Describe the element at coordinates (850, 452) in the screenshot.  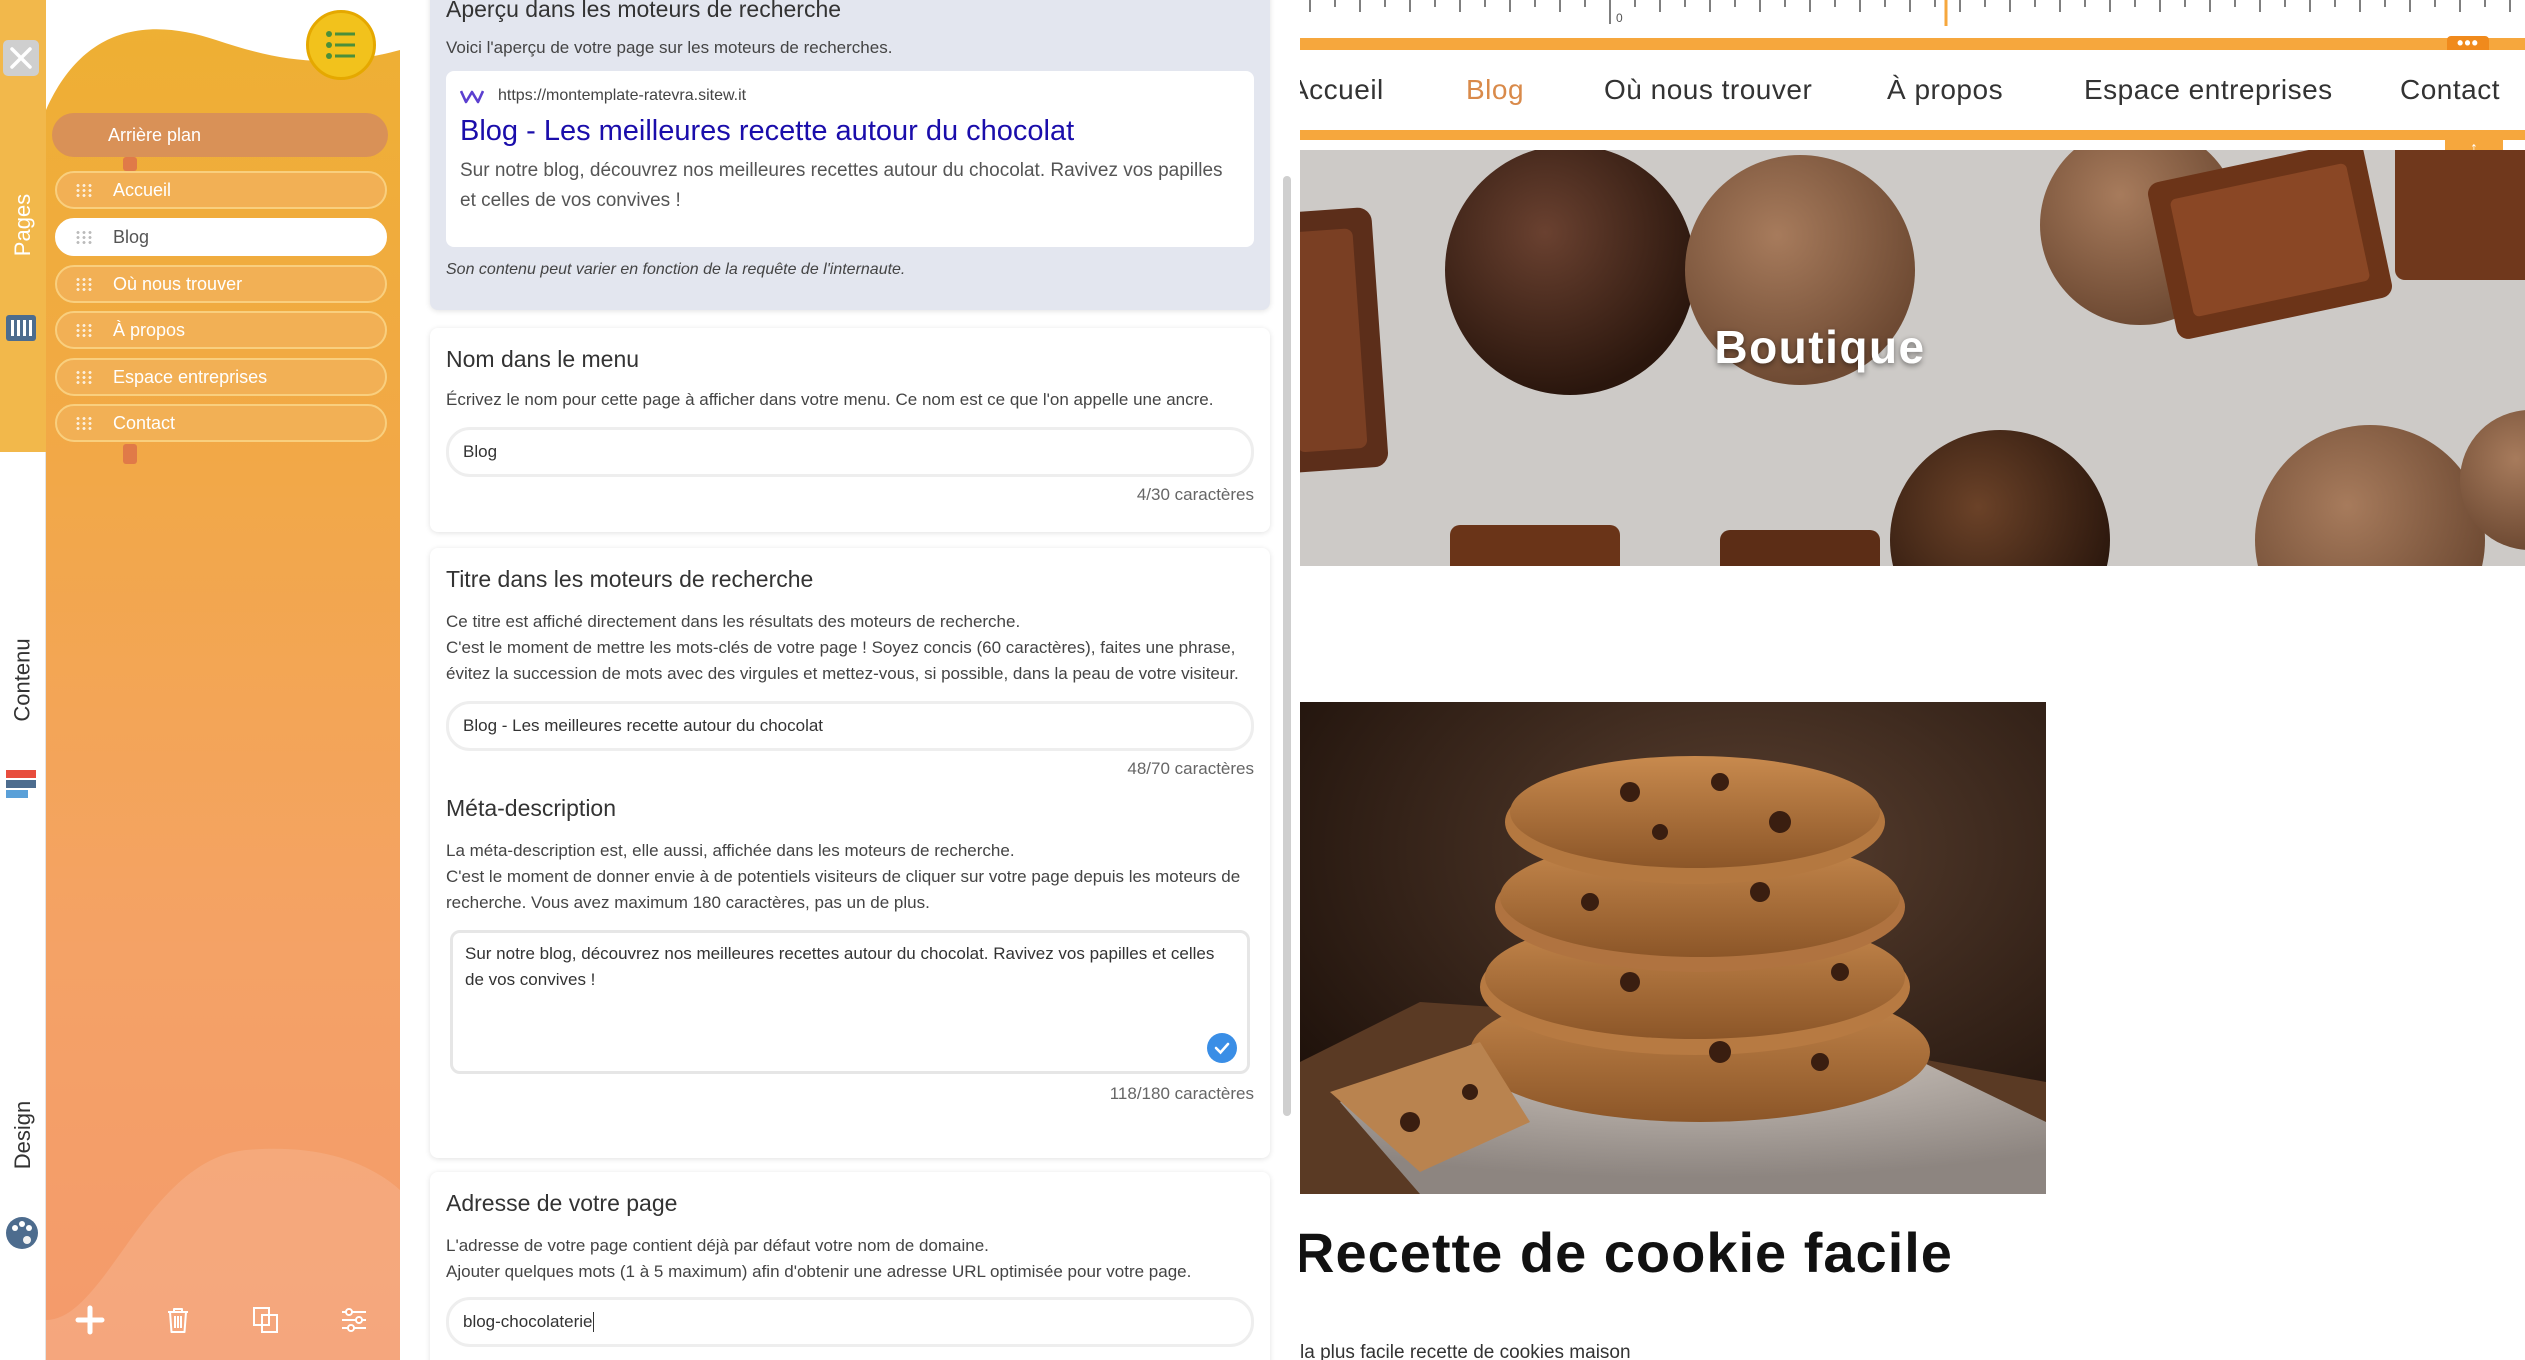
I see `menu-name-input: Blog` at that location.